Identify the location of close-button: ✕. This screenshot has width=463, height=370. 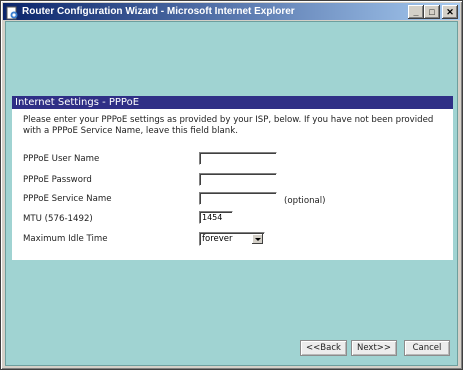
(450, 12).